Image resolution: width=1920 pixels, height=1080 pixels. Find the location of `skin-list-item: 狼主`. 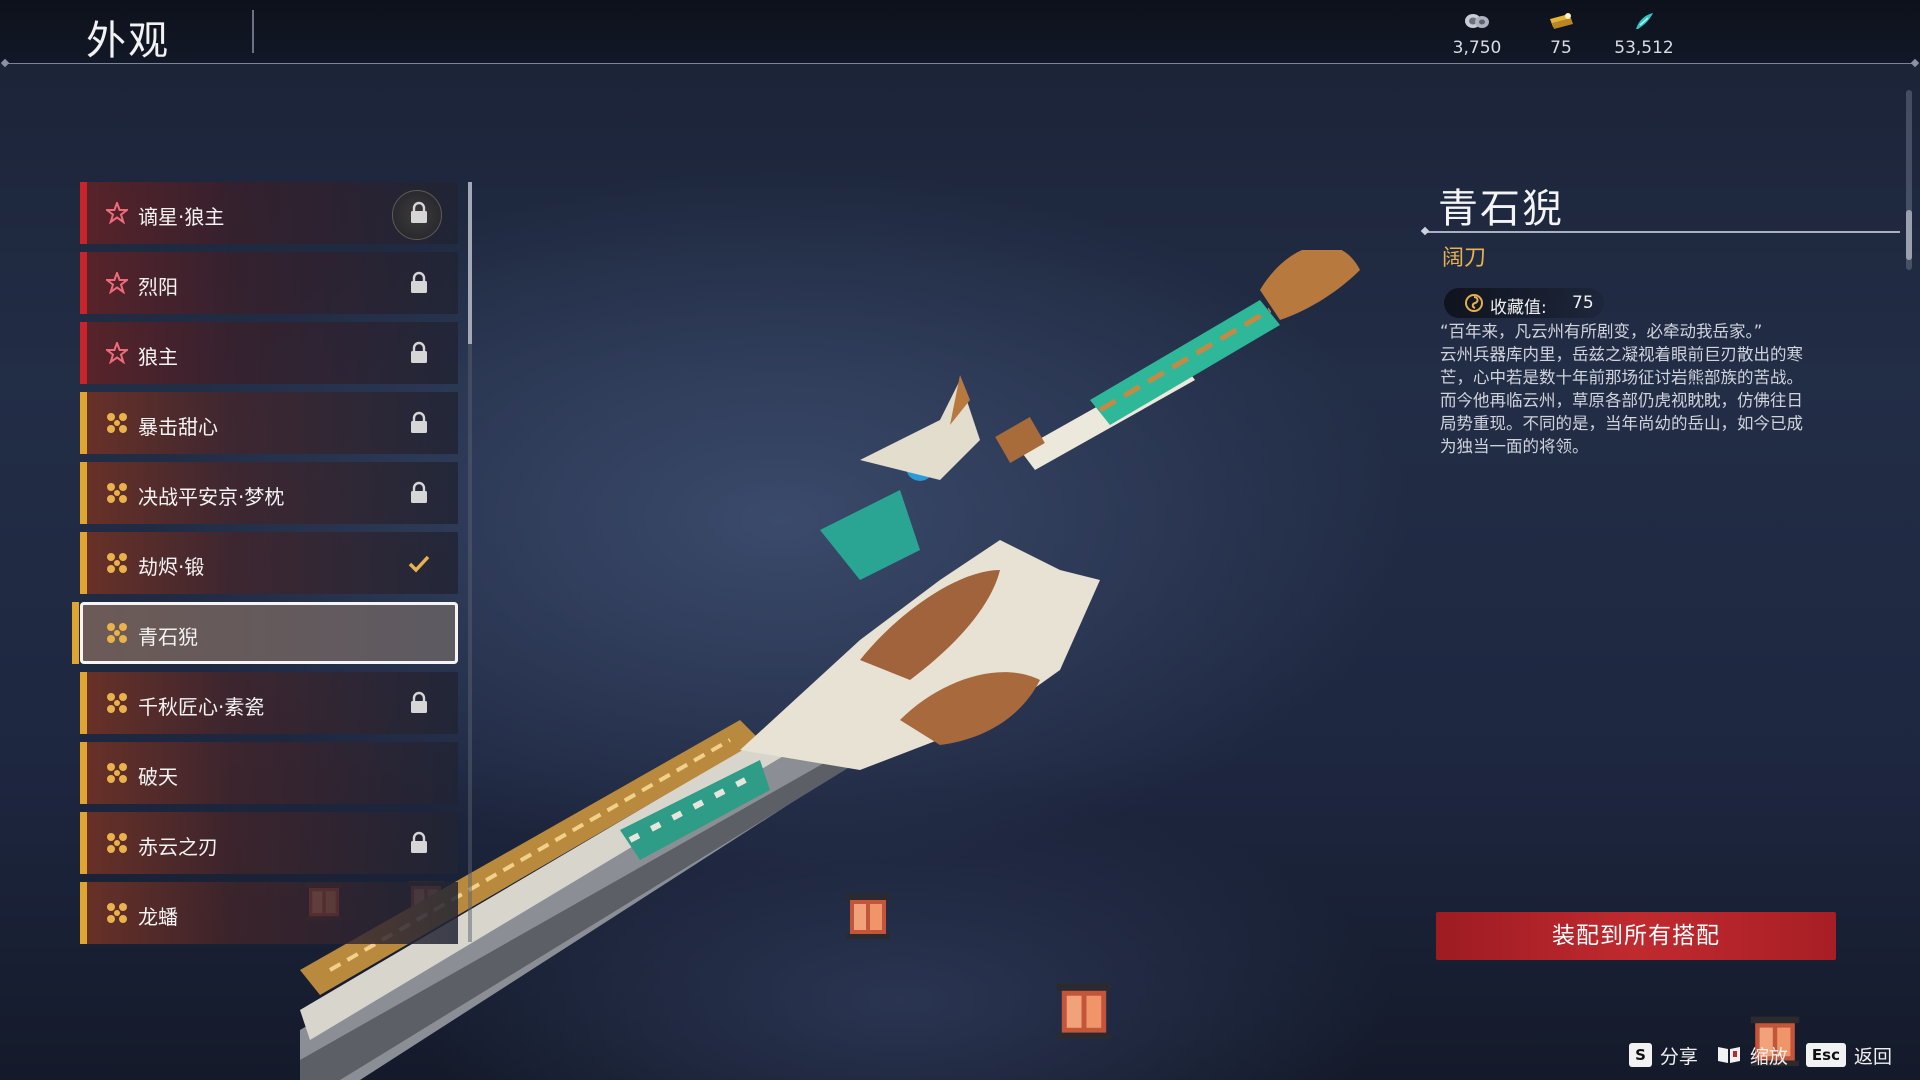

skin-list-item: 狼主 is located at coordinates (269, 353).